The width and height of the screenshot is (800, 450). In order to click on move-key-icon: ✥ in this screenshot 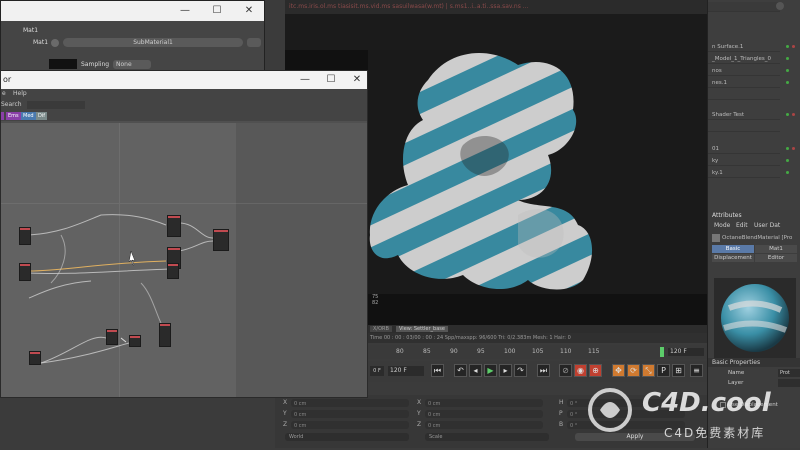, I will do `click(618, 370)`.